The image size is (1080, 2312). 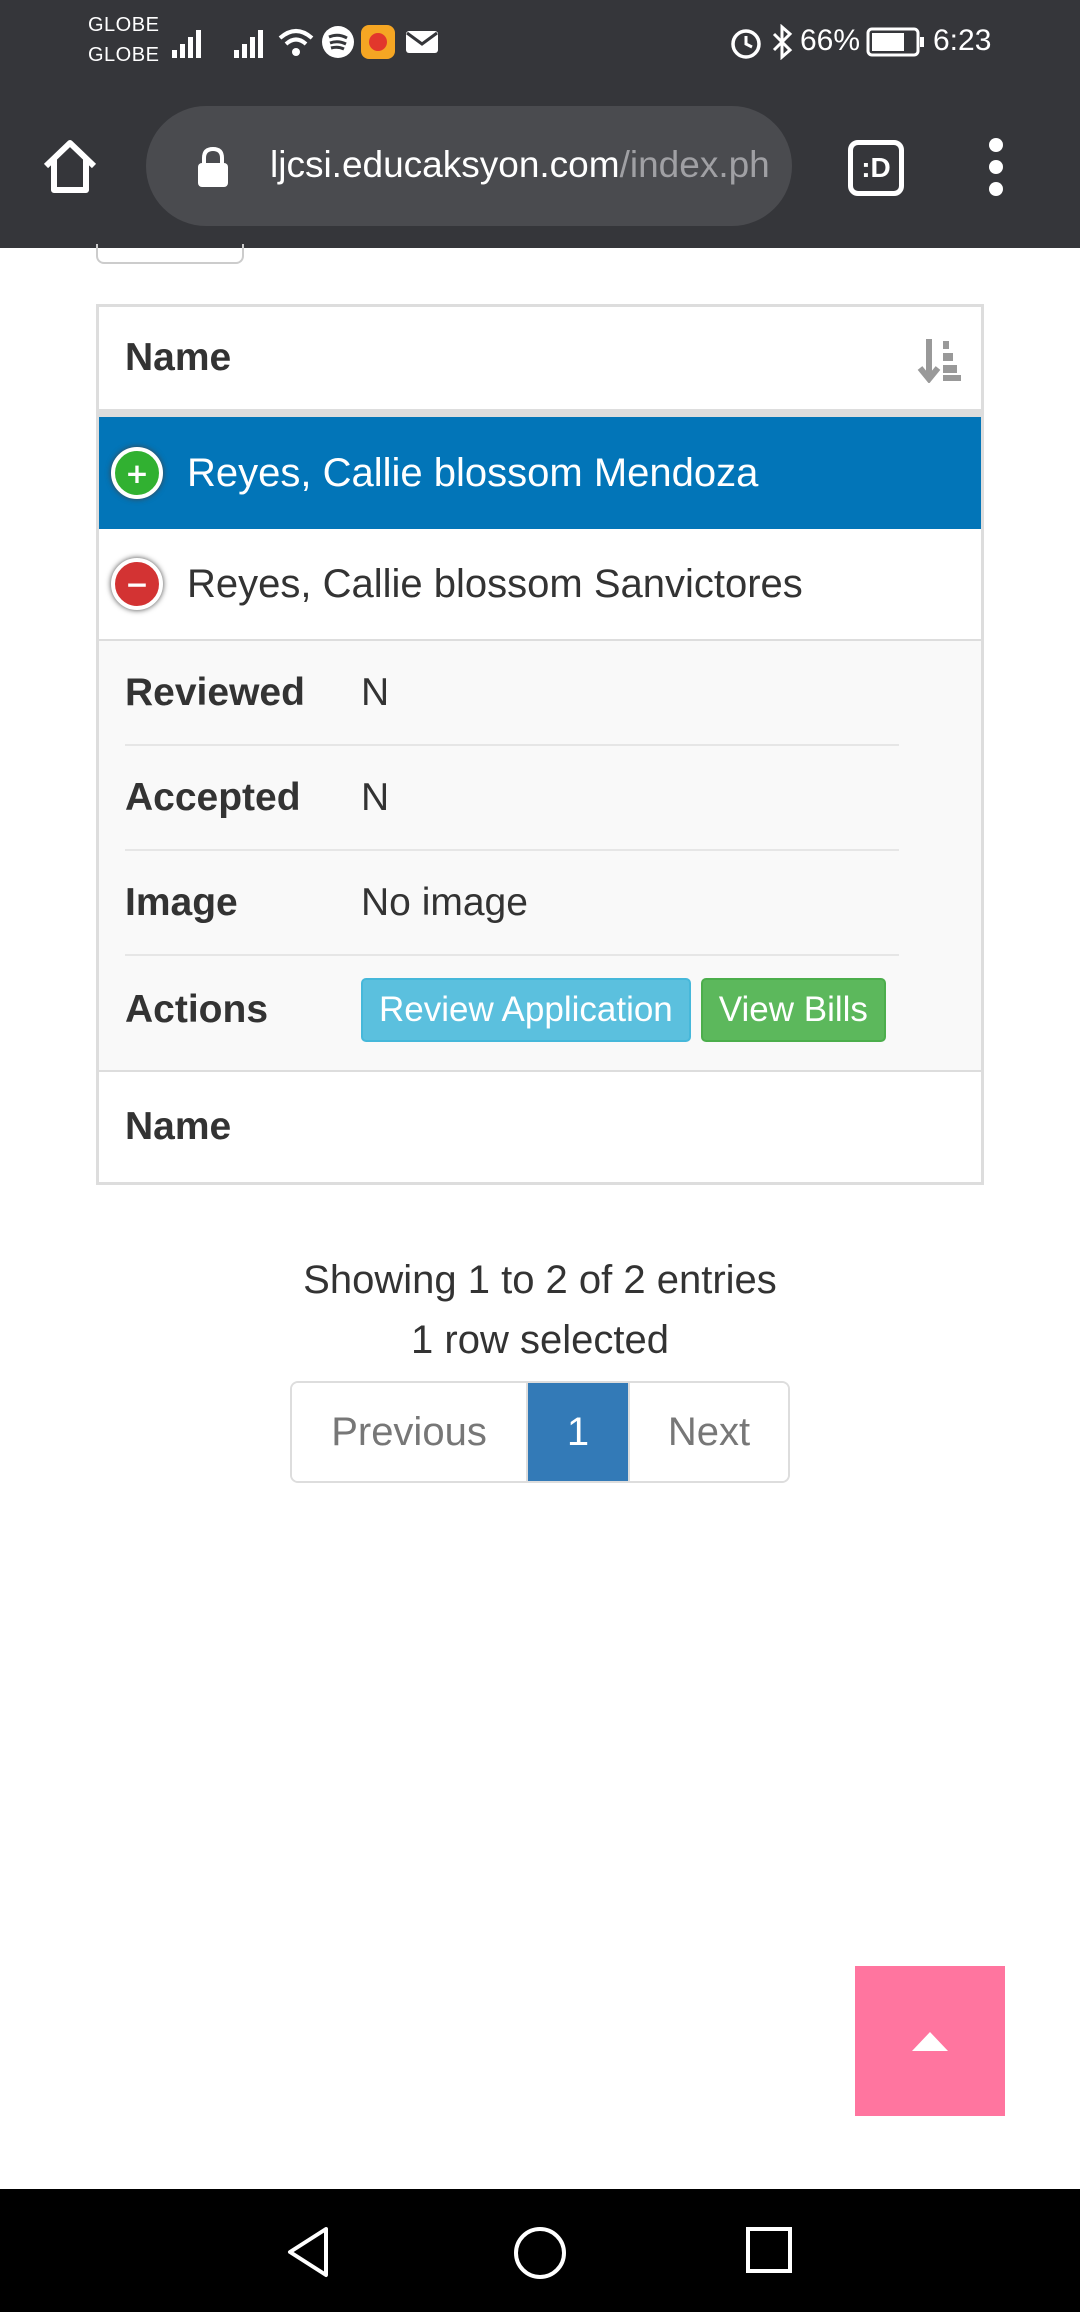 I want to click on back-icon, so click(x=309, y=2252).